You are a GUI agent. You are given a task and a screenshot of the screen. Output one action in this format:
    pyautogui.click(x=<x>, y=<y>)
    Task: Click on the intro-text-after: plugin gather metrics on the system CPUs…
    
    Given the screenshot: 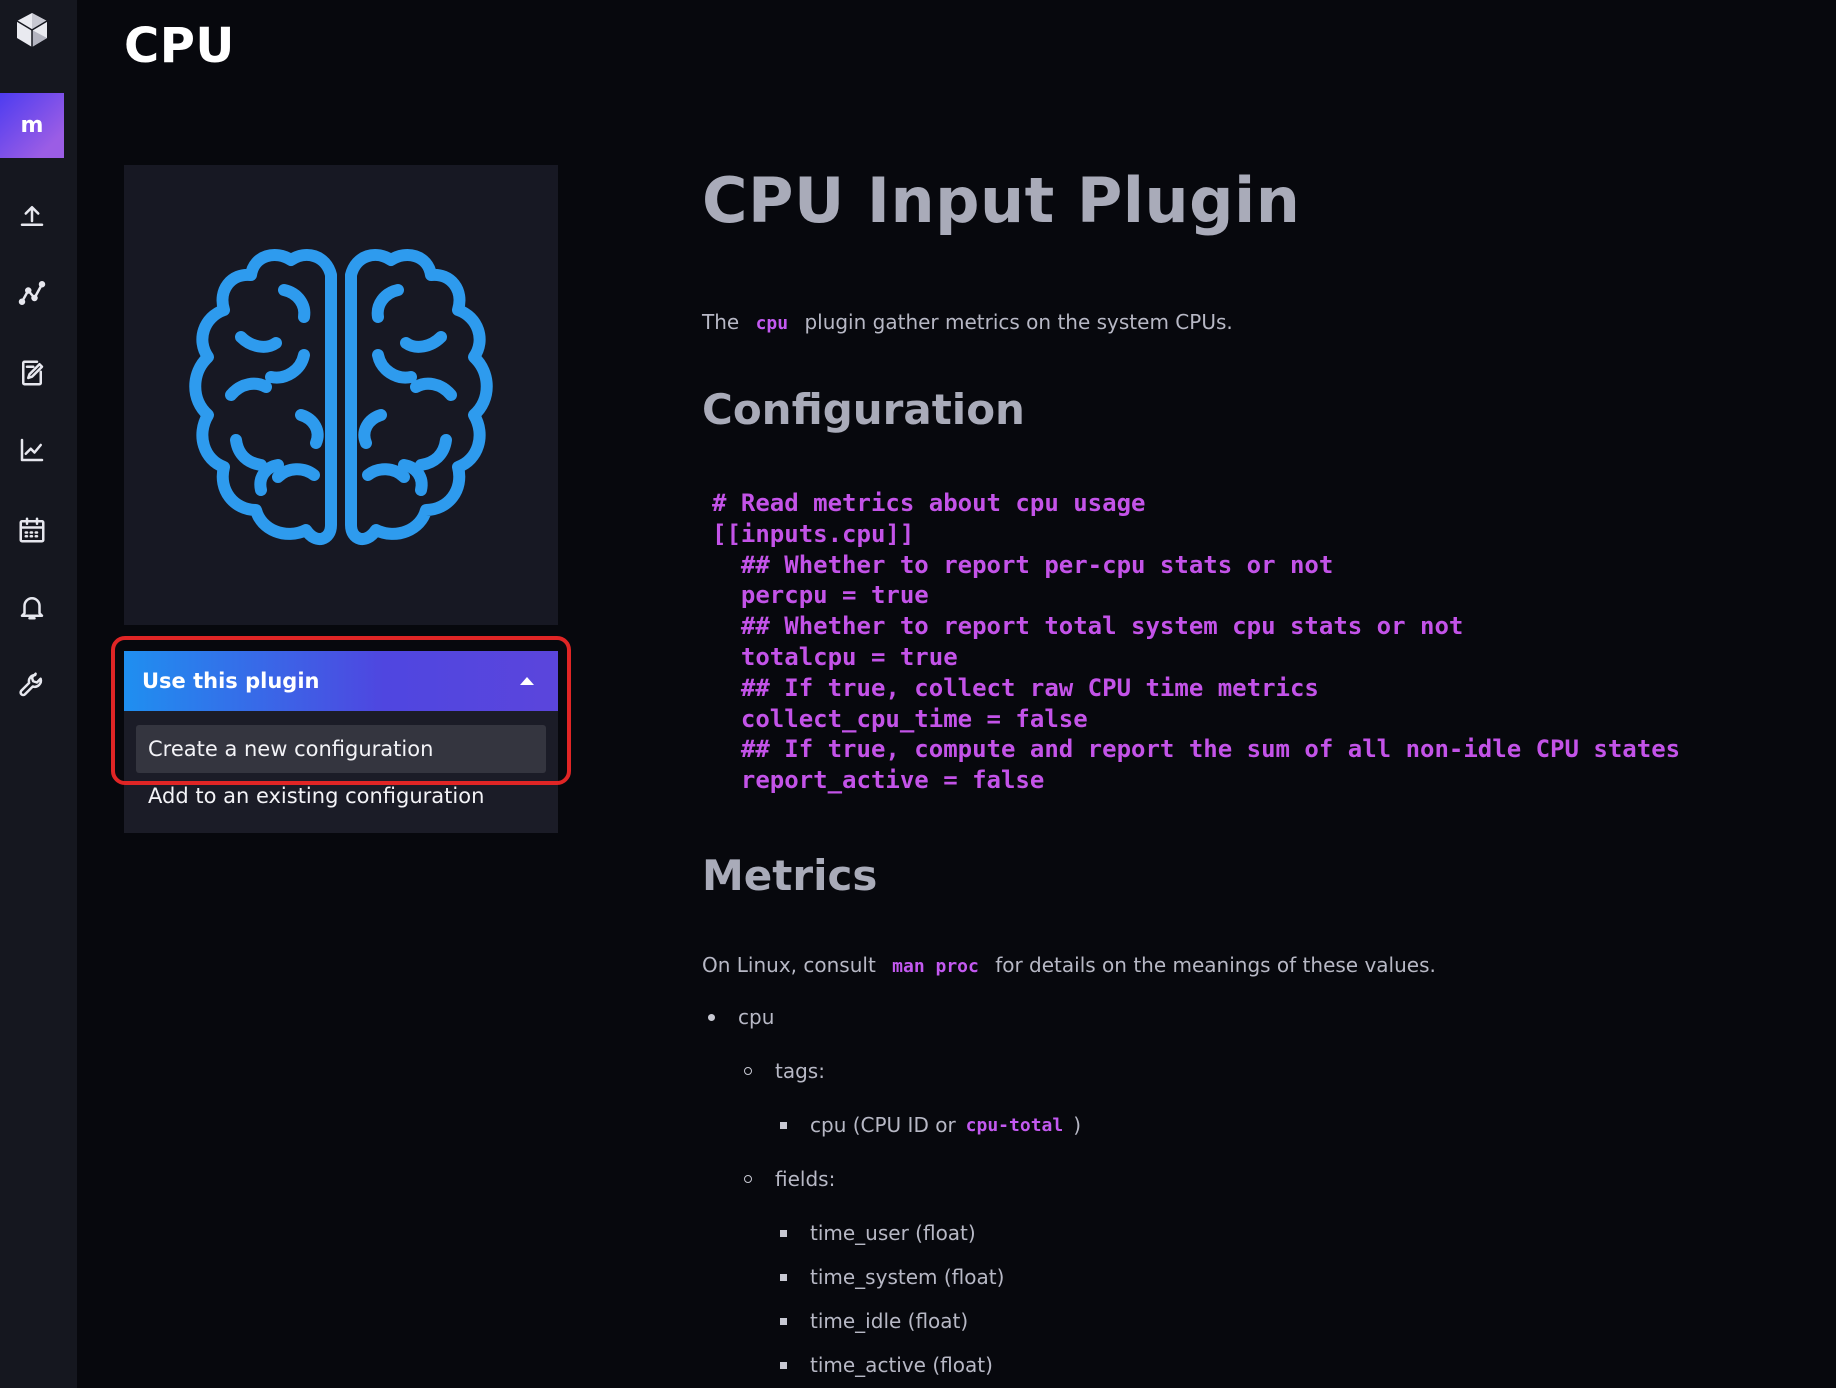 What is the action you would take?
    pyautogui.click(x=1018, y=322)
    